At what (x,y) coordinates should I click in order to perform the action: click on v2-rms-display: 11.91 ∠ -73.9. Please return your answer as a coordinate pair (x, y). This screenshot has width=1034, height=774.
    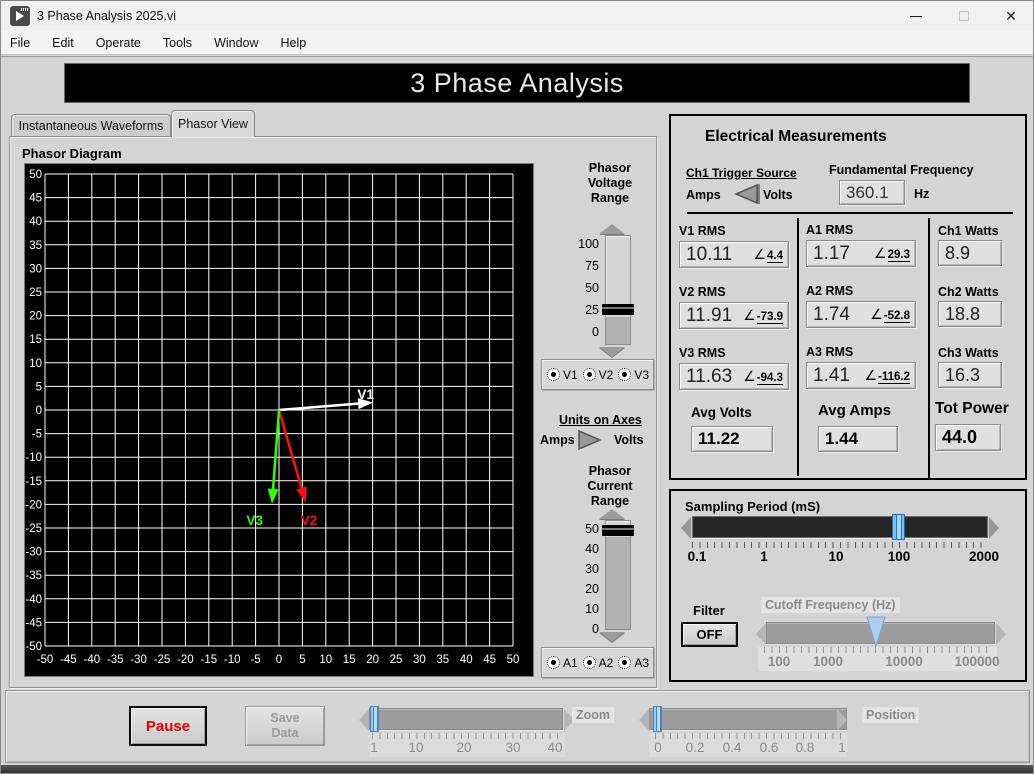
    Looking at the image, I should click on (734, 315).